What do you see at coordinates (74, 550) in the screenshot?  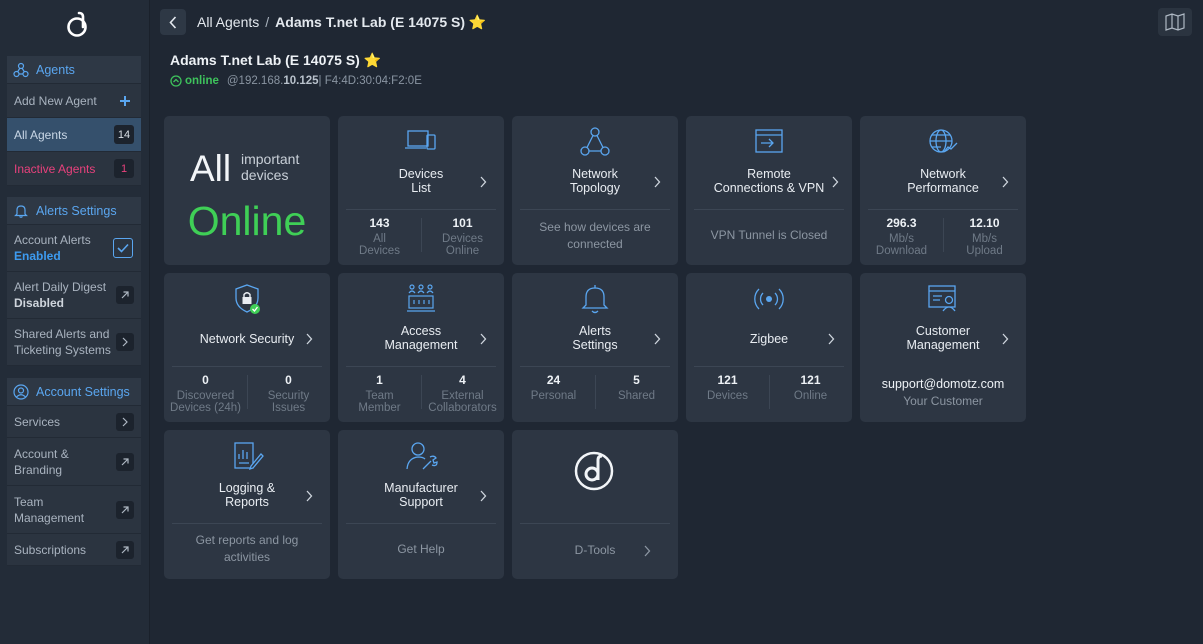 I see `sidebar-item-subscriptions: Subscriptions` at bounding box center [74, 550].